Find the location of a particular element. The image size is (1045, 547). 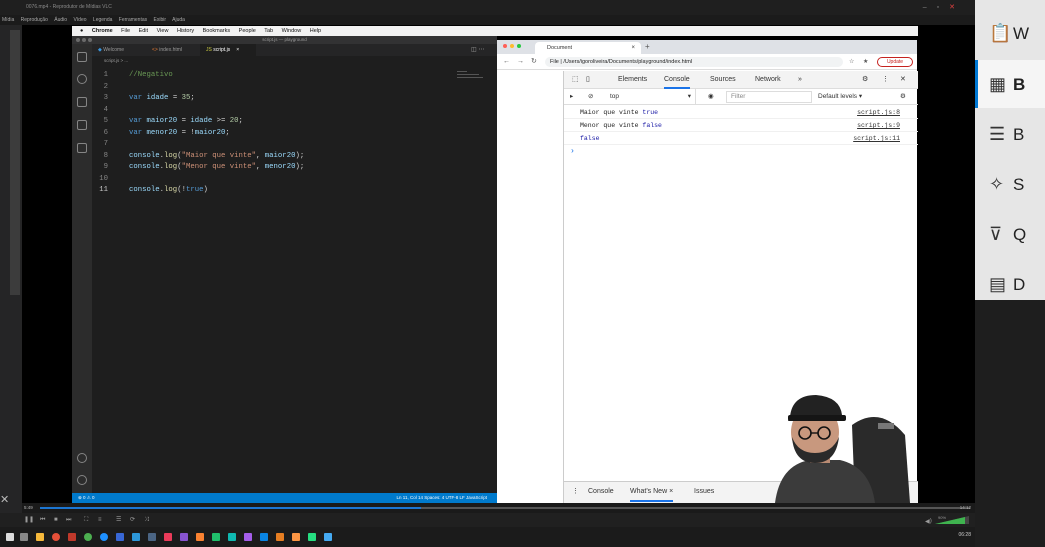

console-source-link: script.js:9 is located at coordinates (878, 126).